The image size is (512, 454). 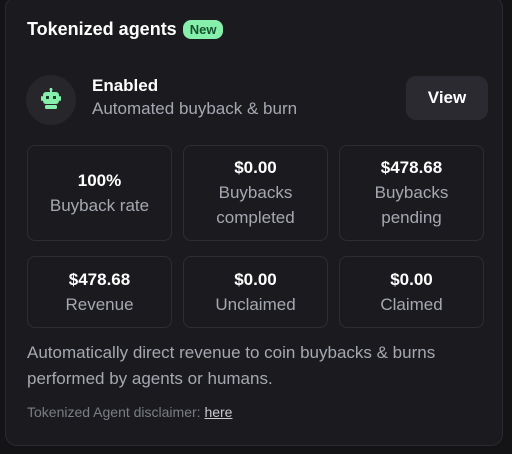 I want to click on card-header: Tokenized agents New, so click(x=125, y=29).